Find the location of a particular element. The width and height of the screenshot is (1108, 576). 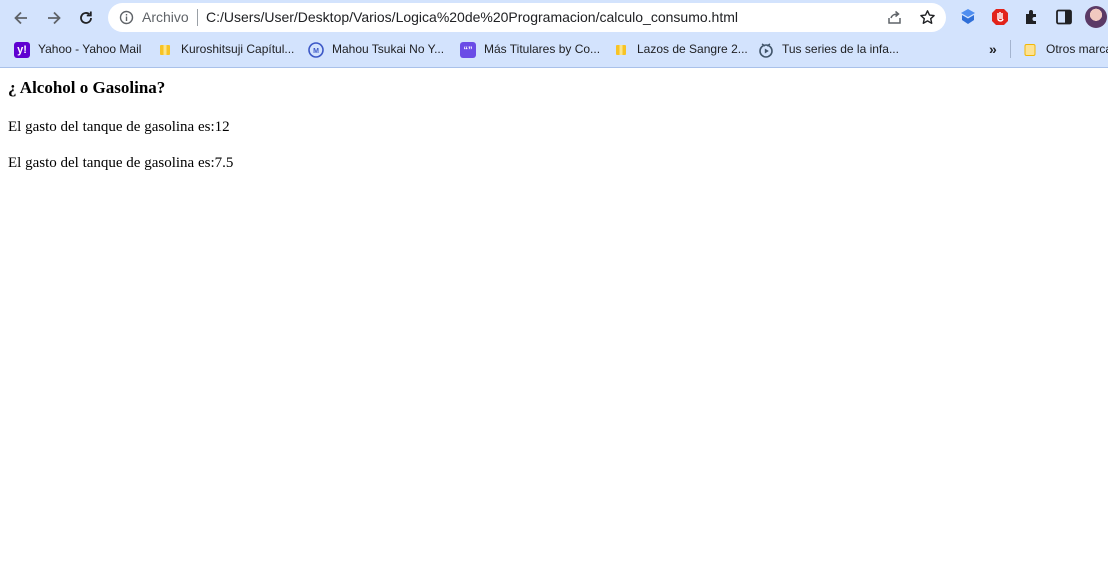

result-line-1: El gasto del tanque de gasolina es:12 is located at coordinates (119, 127).